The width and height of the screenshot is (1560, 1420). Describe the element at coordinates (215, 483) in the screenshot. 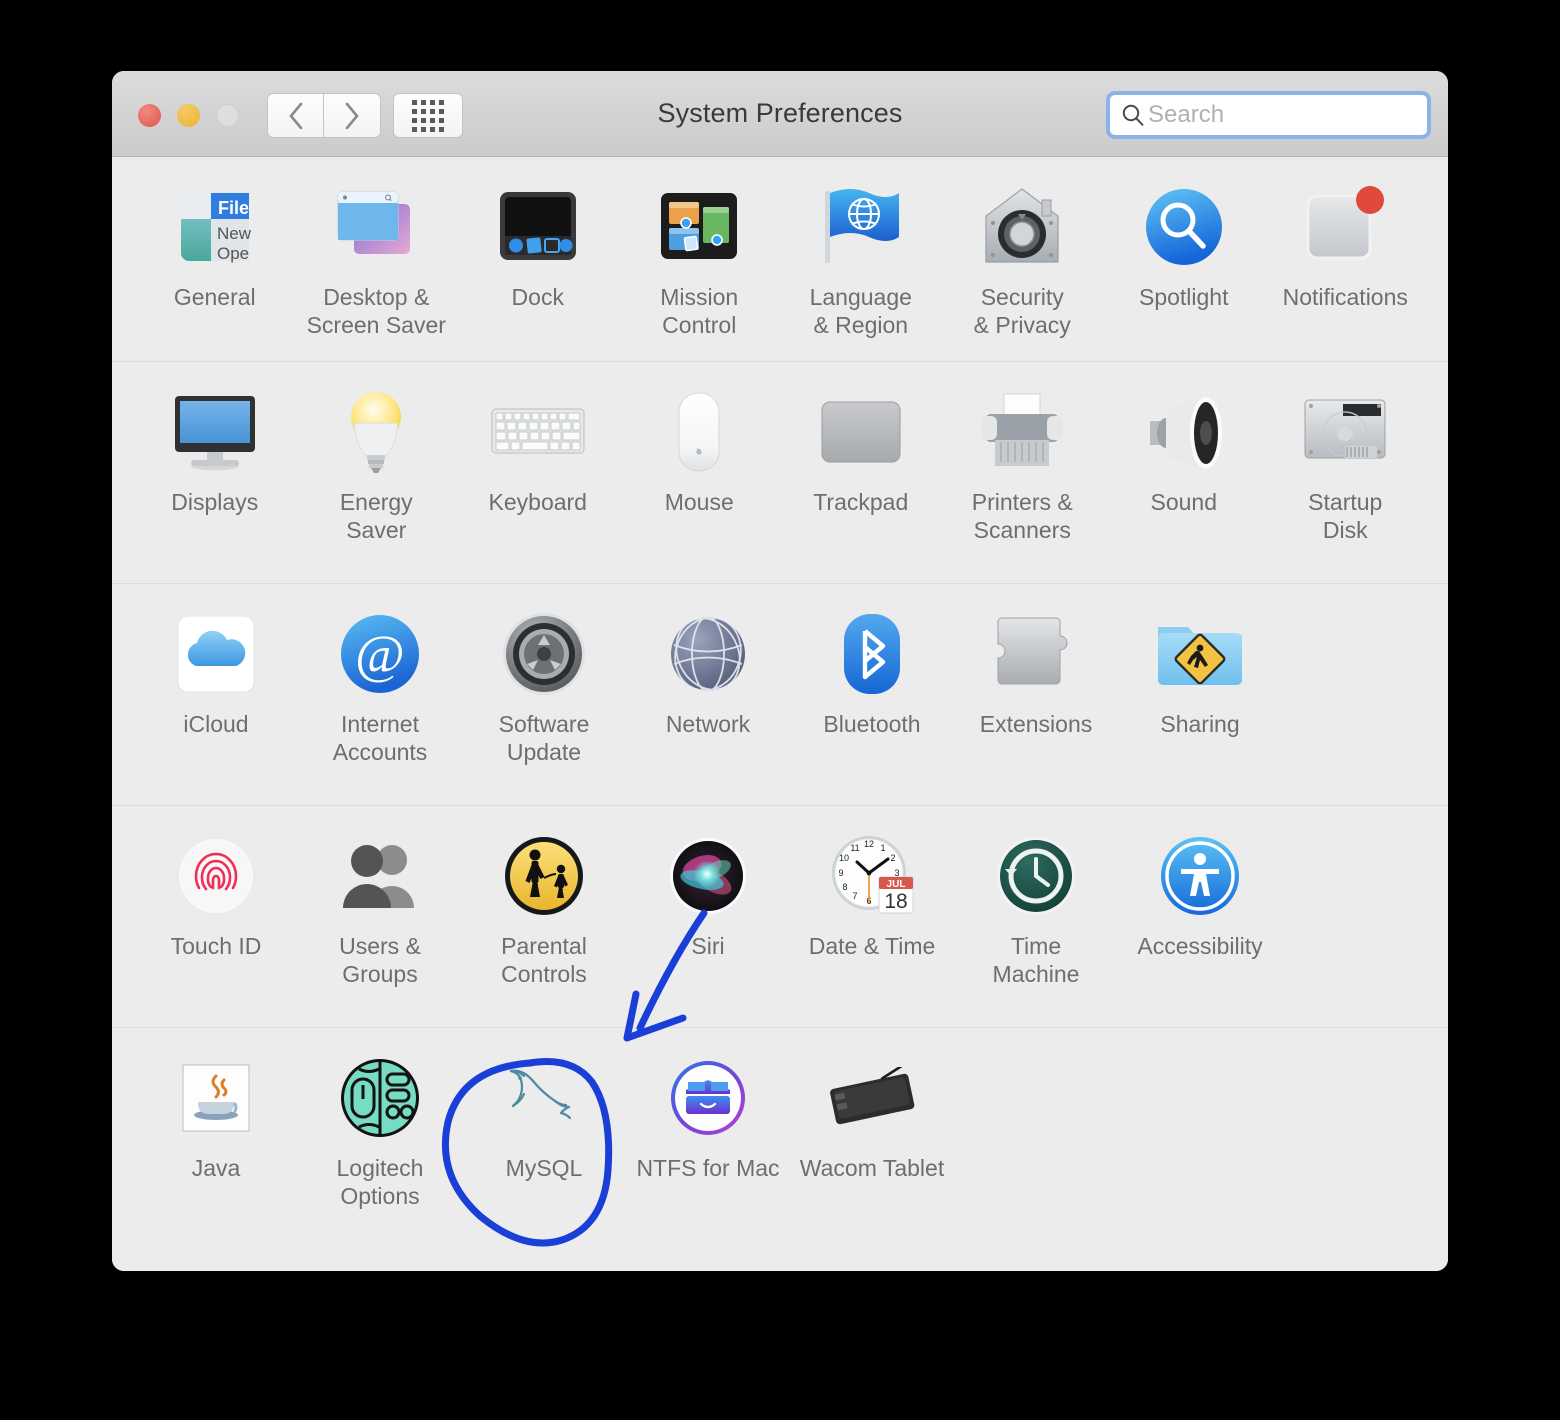

I see `pref-item-displays: Displays` at that location.